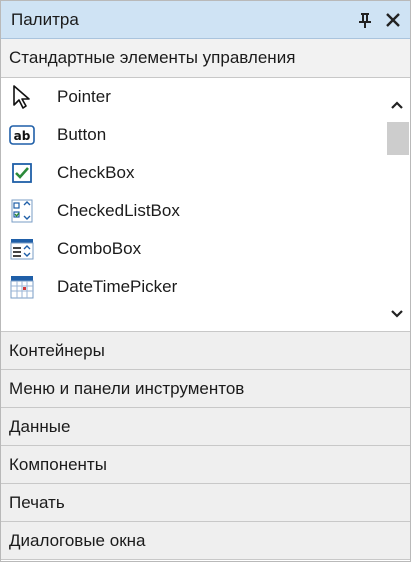 The image size is (415, 564). I want to click on chevron-down-icon, so click(397, 314).